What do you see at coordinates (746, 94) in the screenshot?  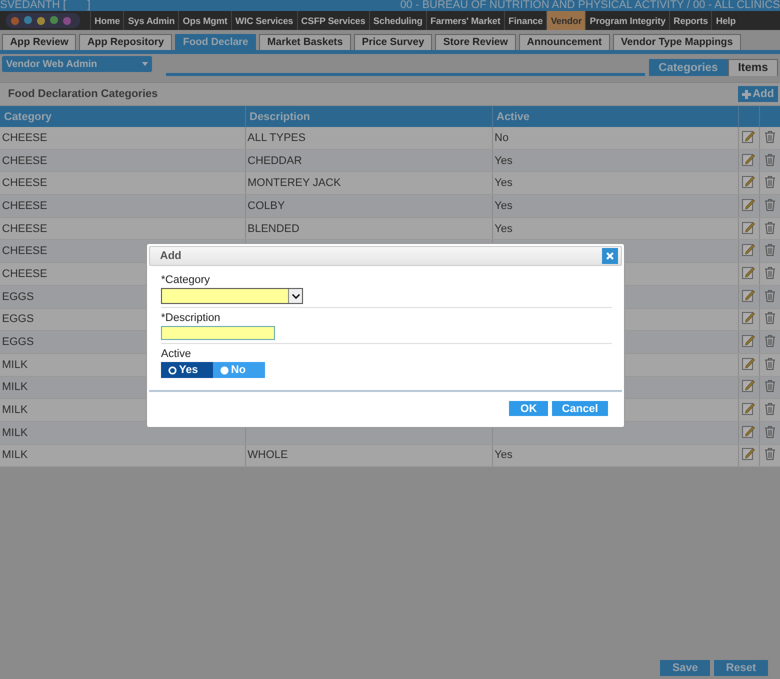 I see `plus-icon` at bounding box center [746, 94].